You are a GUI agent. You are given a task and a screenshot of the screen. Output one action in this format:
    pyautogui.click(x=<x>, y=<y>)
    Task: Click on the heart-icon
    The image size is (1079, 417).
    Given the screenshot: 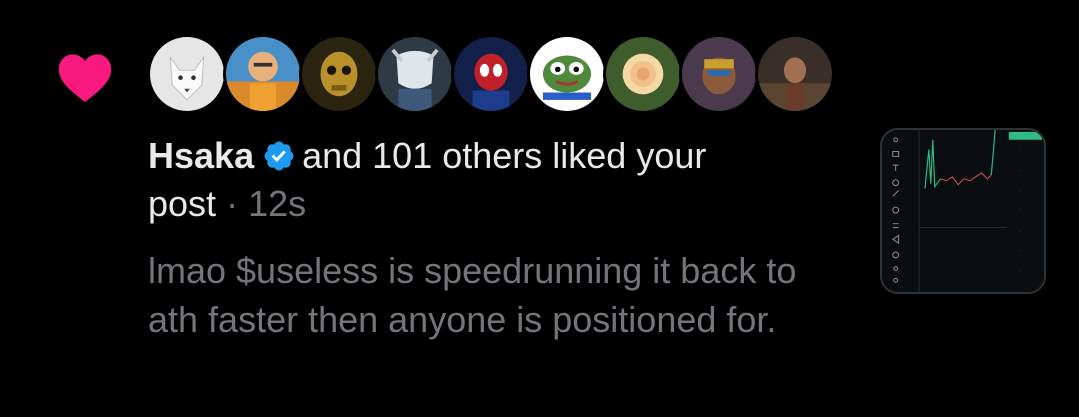 What is the action you would take?
    pyautogui.click(x=85, y=78)
    